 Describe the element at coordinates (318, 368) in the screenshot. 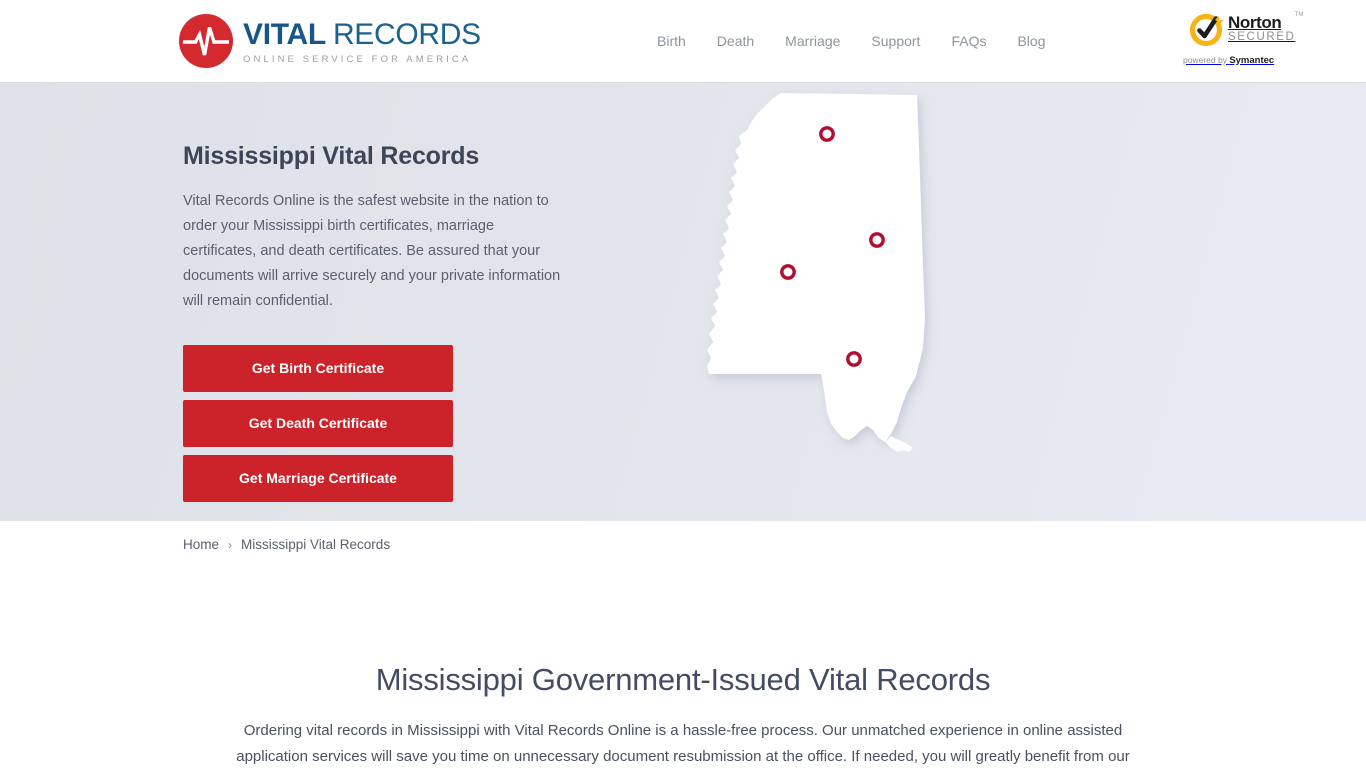

I see `get-birth-certificate-button: Get Birth Certificate` at that location.